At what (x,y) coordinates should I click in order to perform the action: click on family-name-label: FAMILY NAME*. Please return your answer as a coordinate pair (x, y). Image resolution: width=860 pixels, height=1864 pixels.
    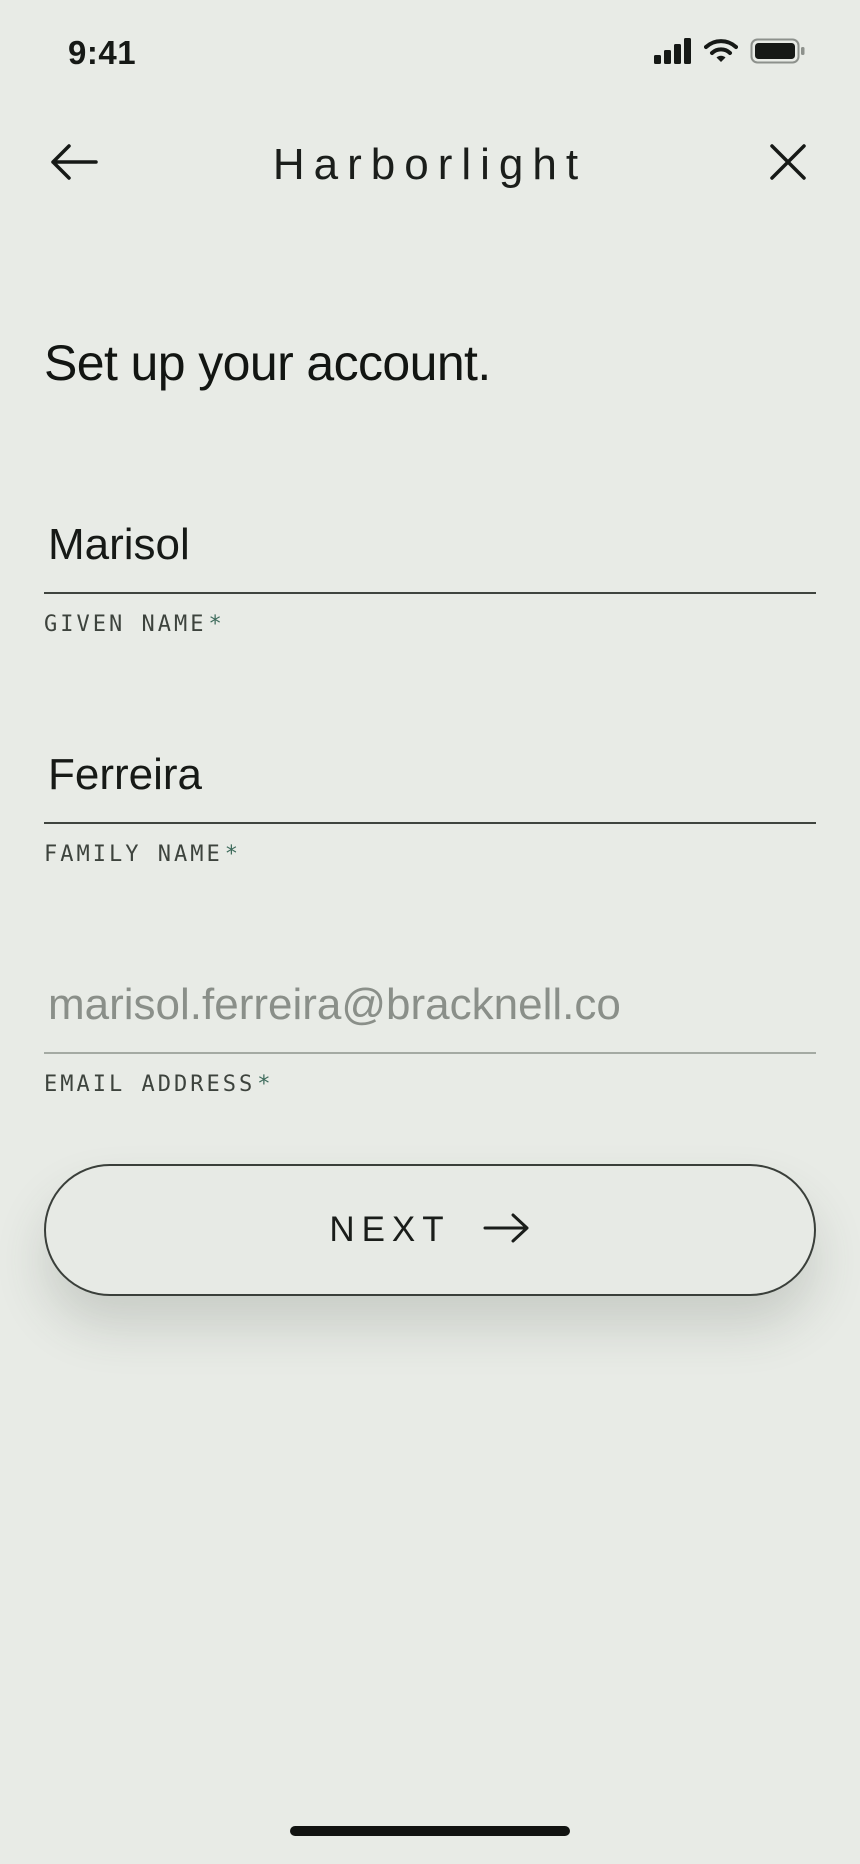
    Looking at the image, I should click on (430, 854).